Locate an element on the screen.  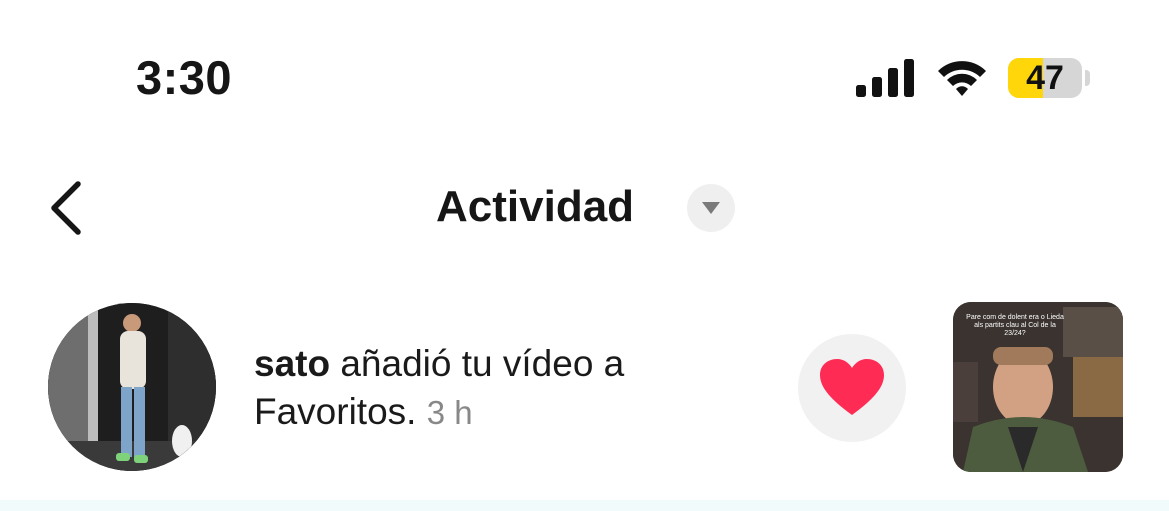
page-title: Actividad is located at coordinates (535, 207).